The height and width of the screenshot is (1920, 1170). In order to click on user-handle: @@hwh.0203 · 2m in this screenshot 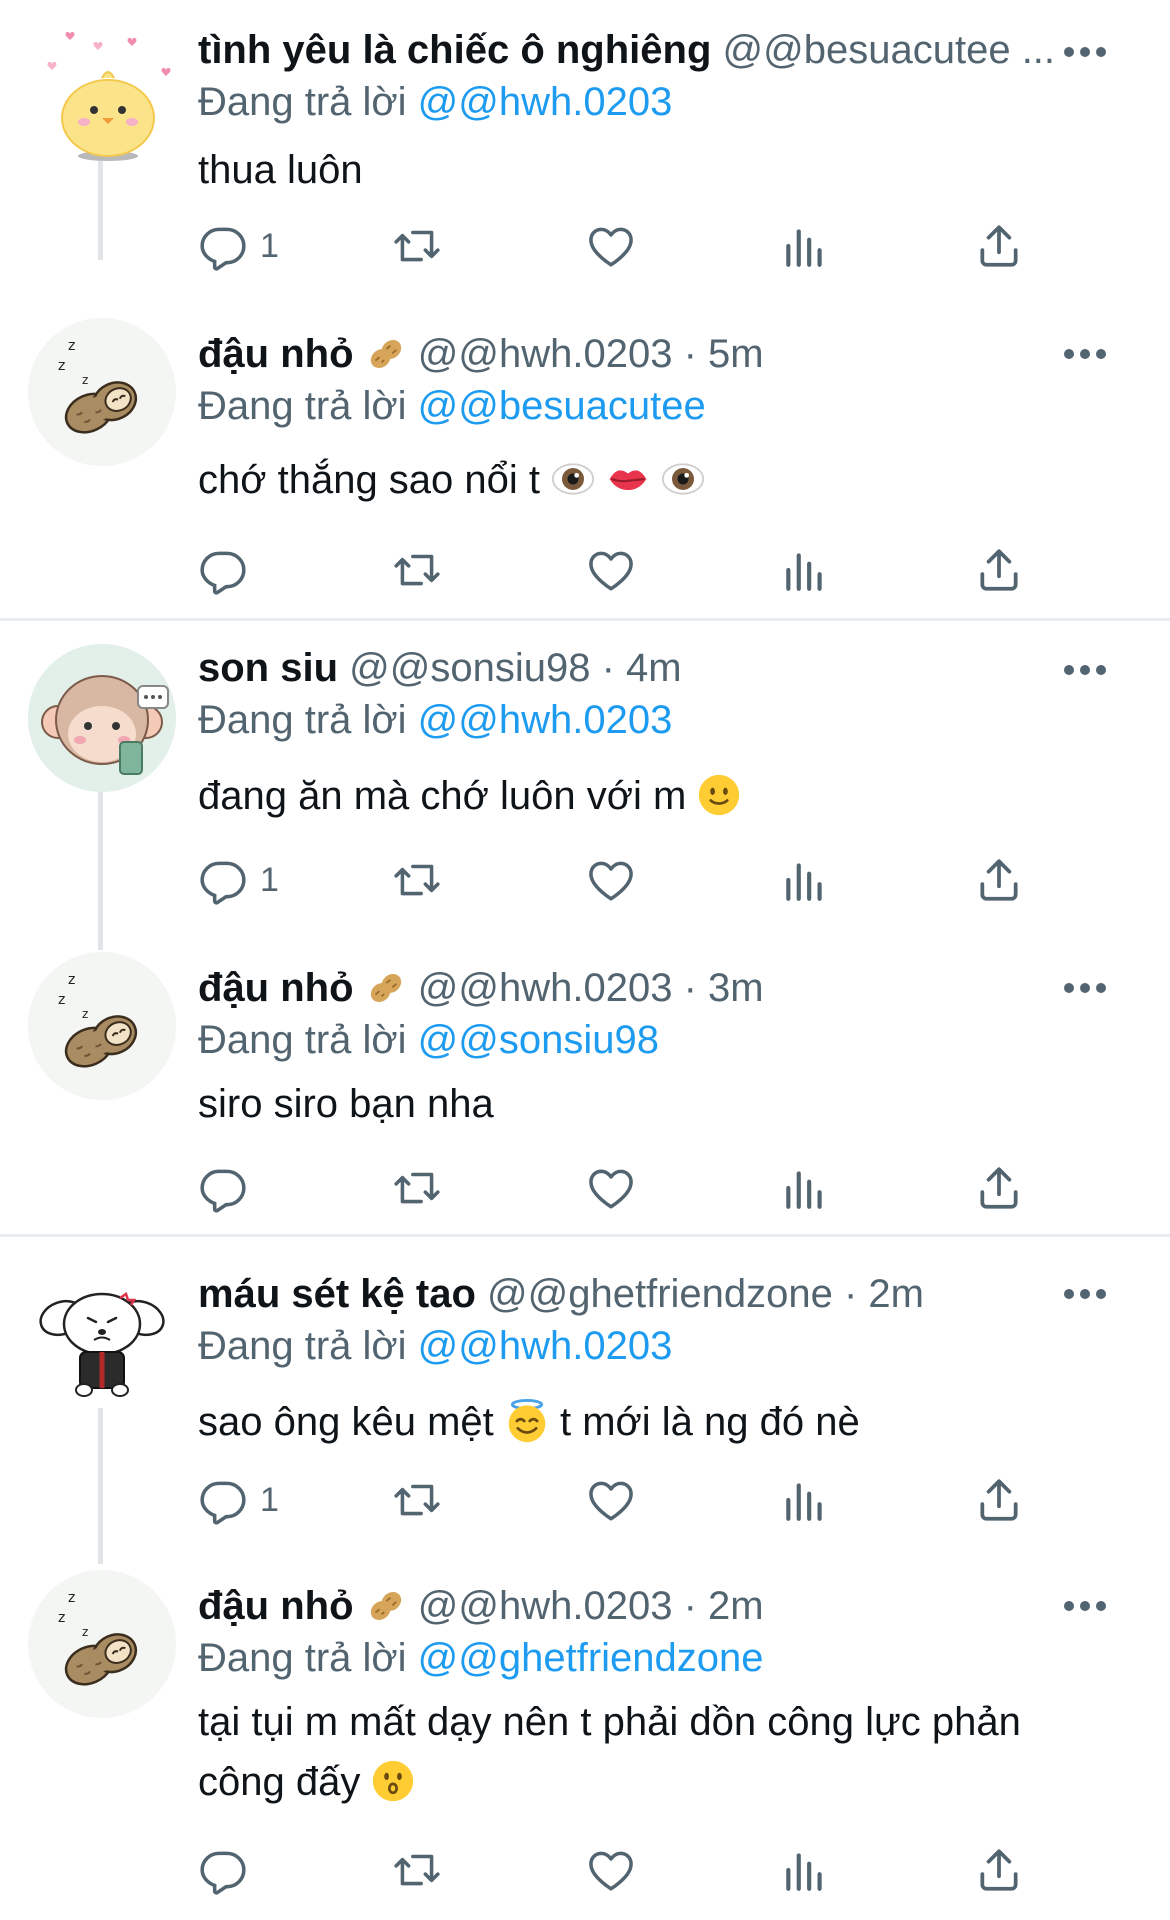, I will do `click(591, 1606)`.